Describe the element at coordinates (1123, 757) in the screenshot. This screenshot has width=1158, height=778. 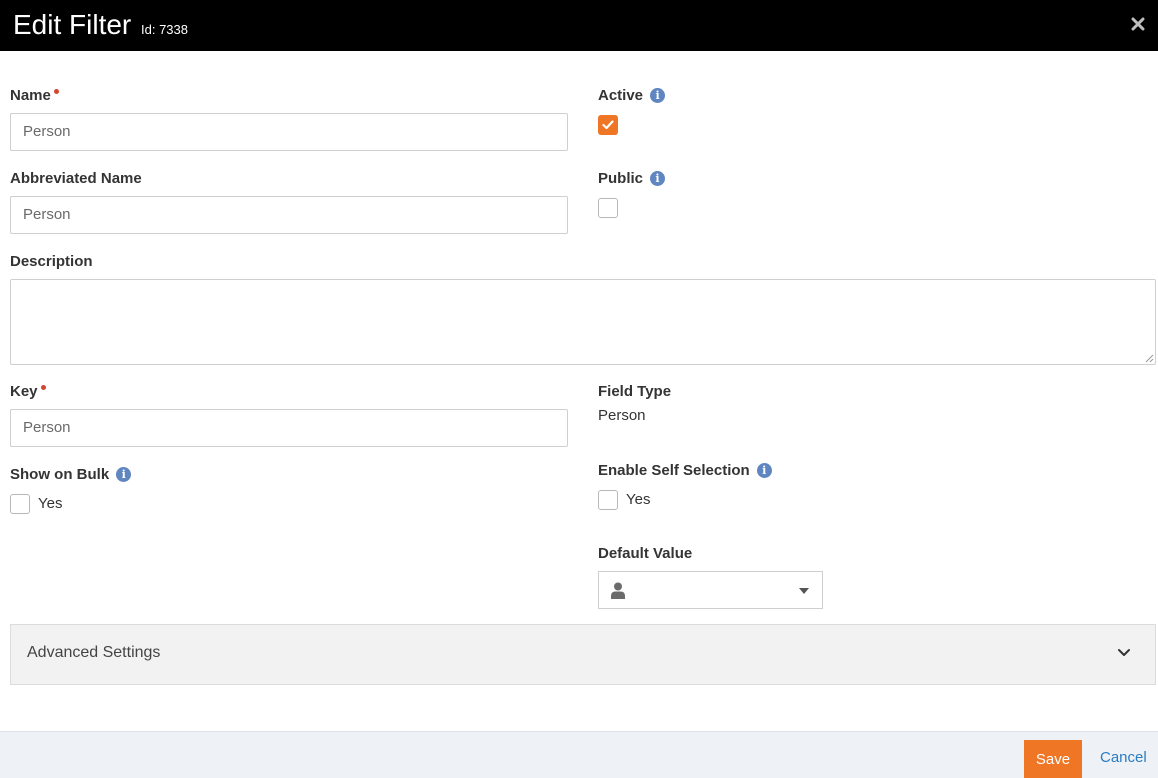
I see `cancel-link: Cancel` at that location.